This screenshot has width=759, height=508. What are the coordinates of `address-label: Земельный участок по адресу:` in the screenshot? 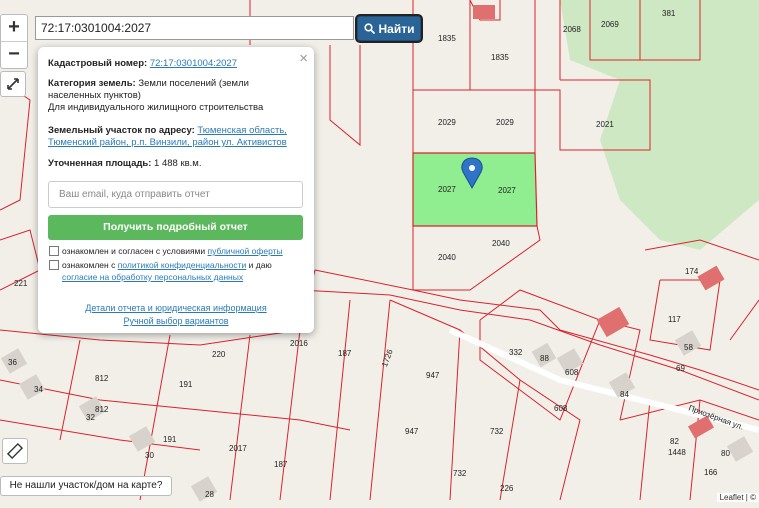 It's located at (121, 130).